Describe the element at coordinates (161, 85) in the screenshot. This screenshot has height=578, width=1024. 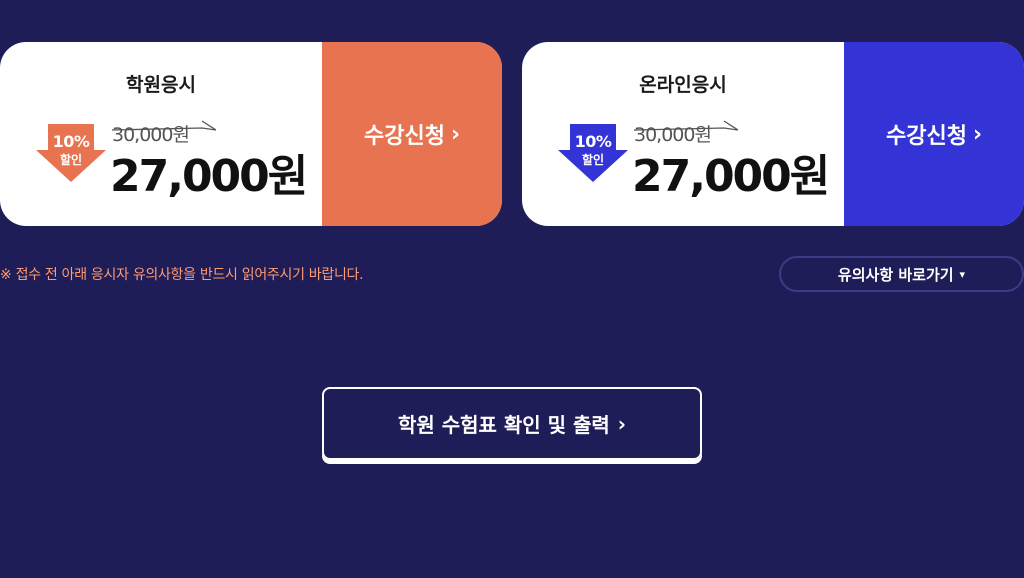
I see `academy-exam-title: 학원응시` at that location.